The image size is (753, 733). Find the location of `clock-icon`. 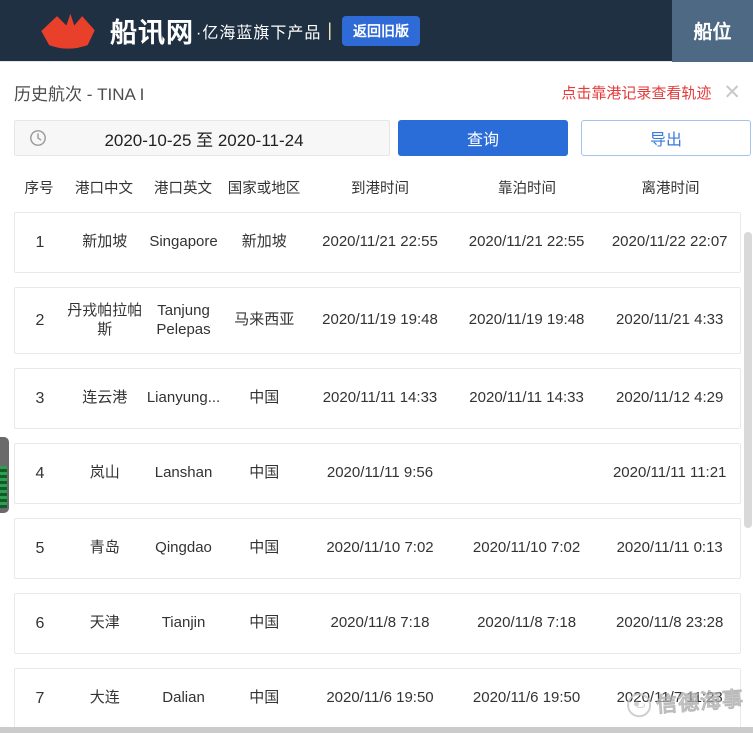

clock-icon is located at coordinates (38, 138).